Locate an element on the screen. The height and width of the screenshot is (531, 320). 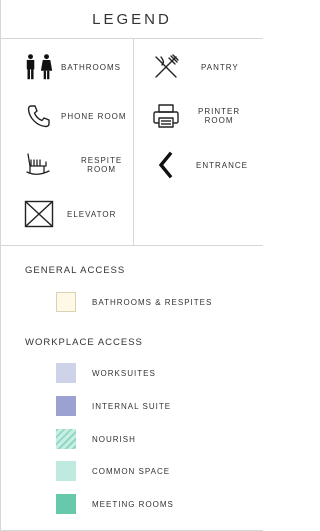
legend-label-respite-room: RESPITE ROOM is located at coordinates (101, 165).